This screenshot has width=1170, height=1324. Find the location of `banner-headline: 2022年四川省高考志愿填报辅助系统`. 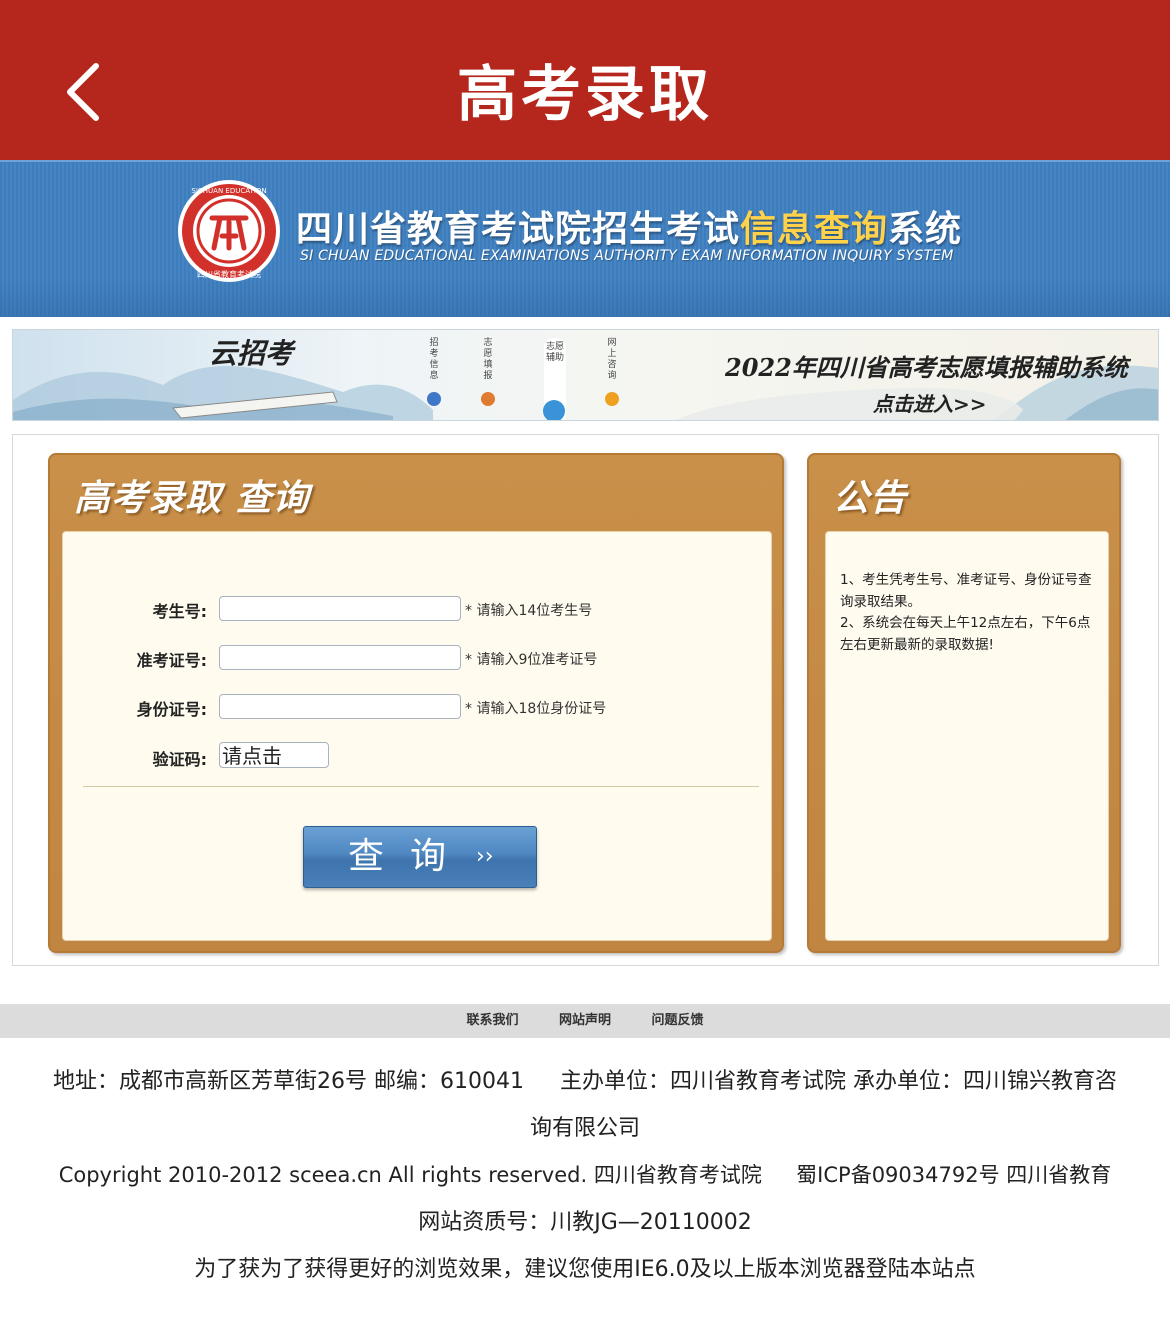

banner-headline: 2022年四川省高考志愿填报辅助系统 is located at coordinates (926, 367).